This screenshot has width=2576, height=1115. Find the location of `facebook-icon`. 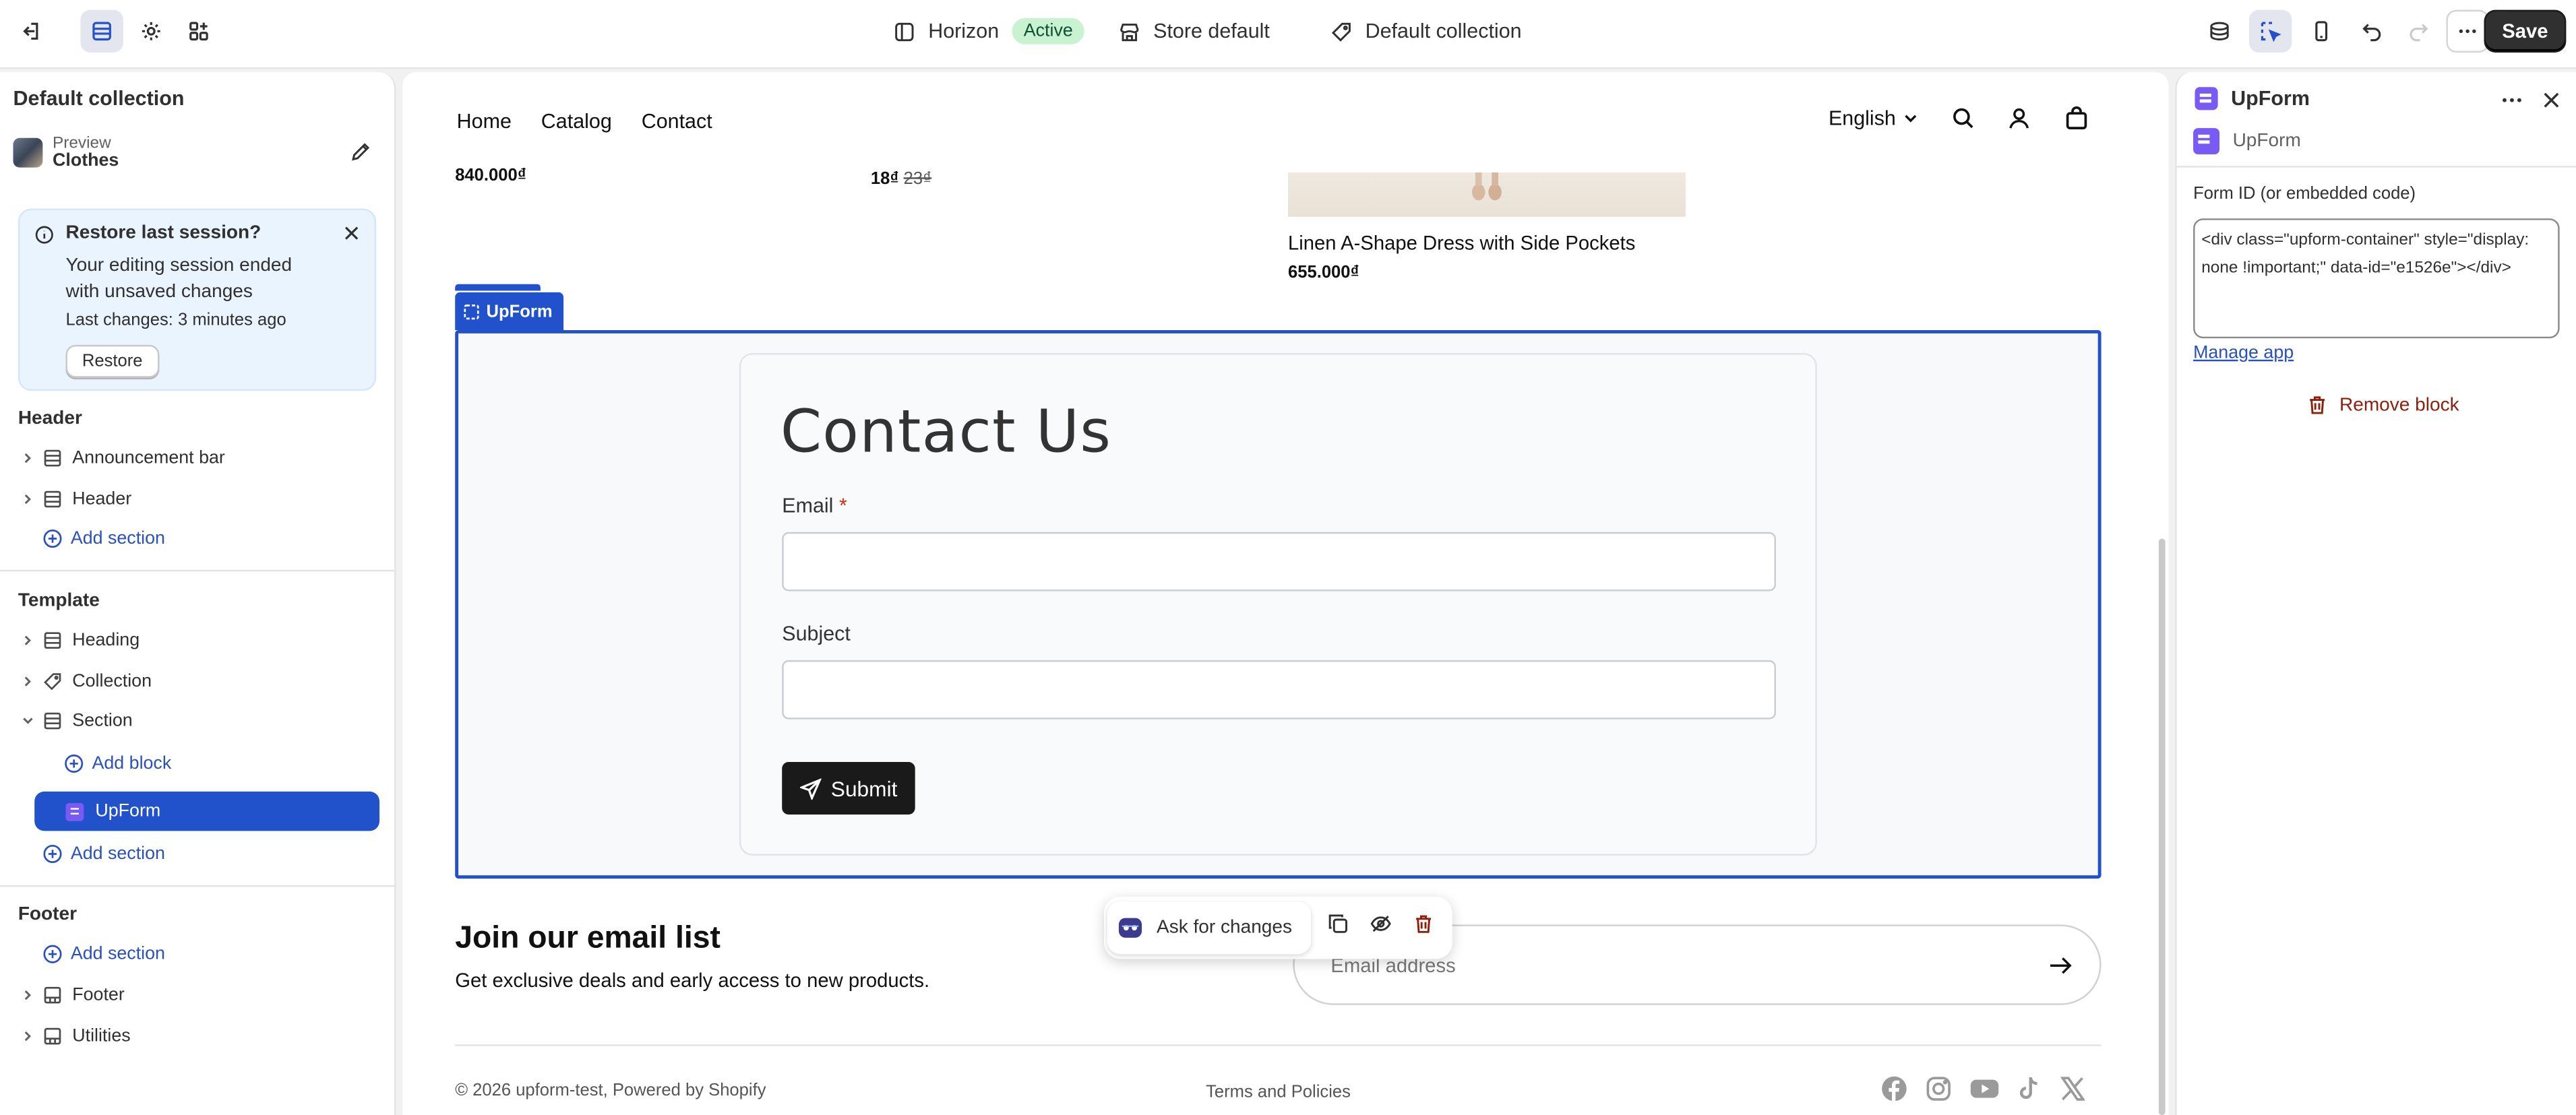

facebook-icon is located at coordinates (1894, 1089).